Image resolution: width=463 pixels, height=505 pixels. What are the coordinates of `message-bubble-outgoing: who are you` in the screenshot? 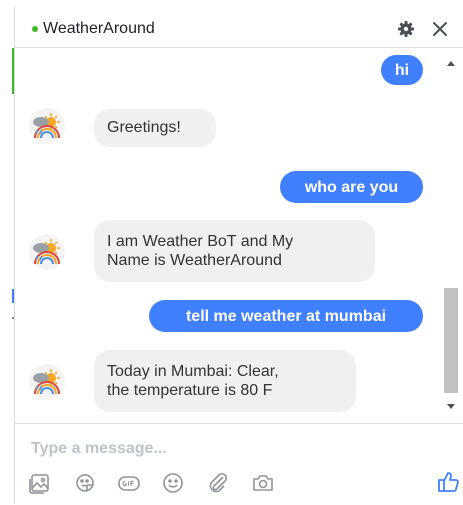 It's located at (351, 187).